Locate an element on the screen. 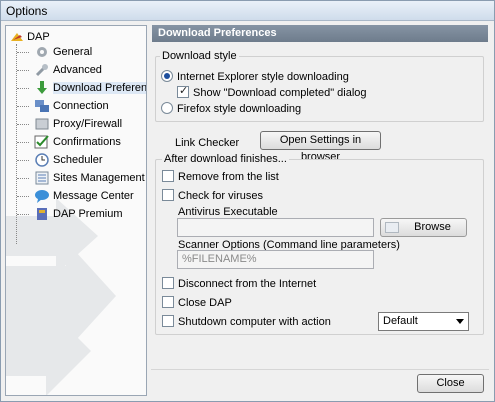 This screenshot has height=402, width=495. gear-icon is located at coordinates (42, 52).